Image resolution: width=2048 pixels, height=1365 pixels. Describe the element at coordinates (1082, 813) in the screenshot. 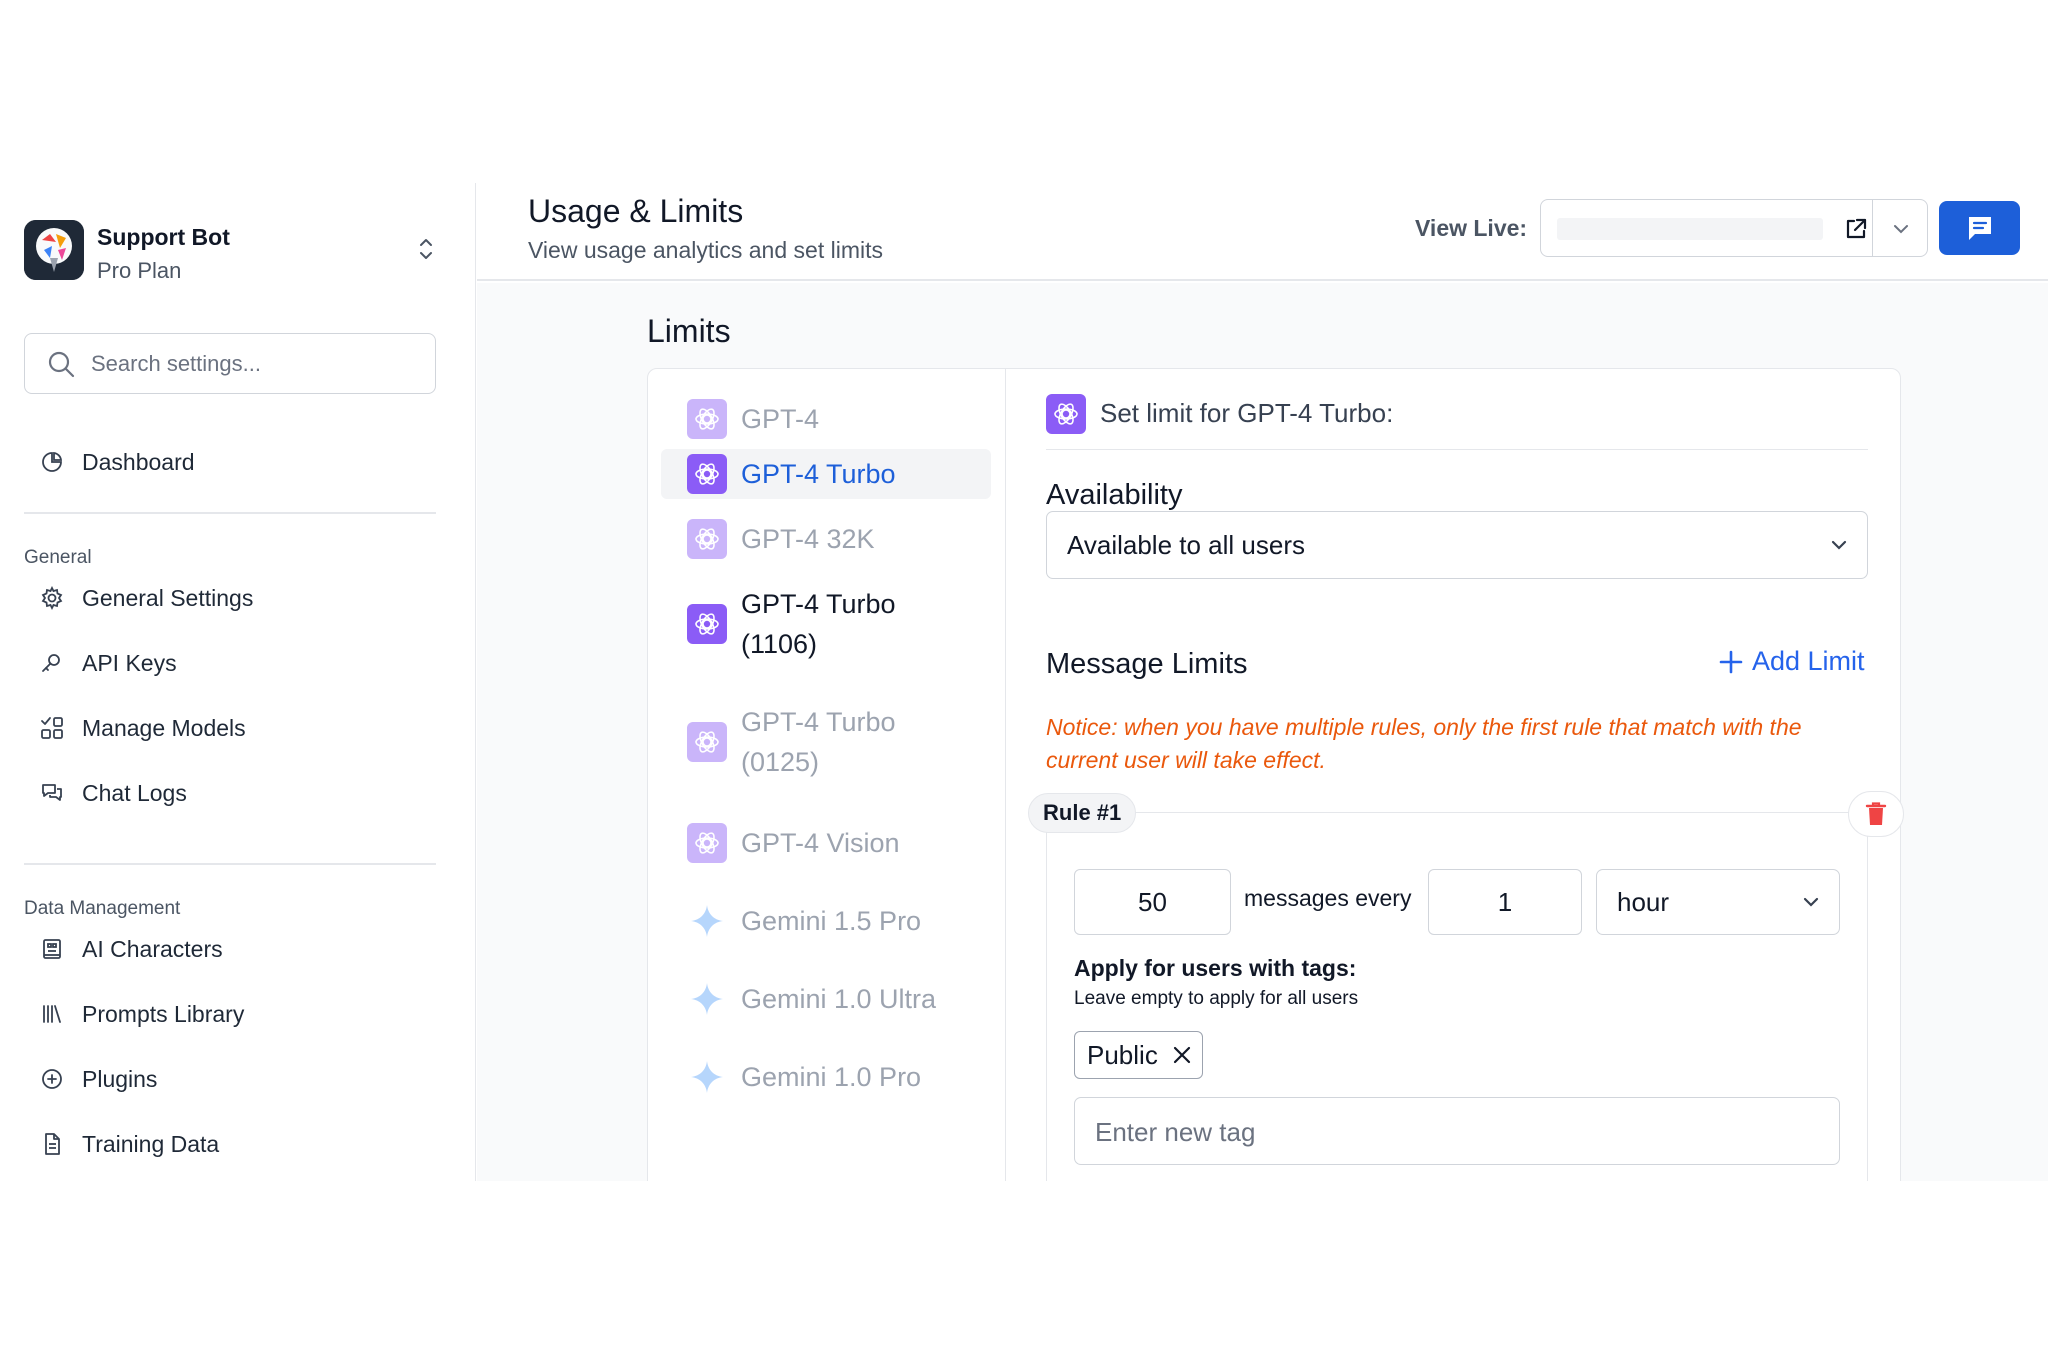

I see `rule-badge: Rule #1` at that location.